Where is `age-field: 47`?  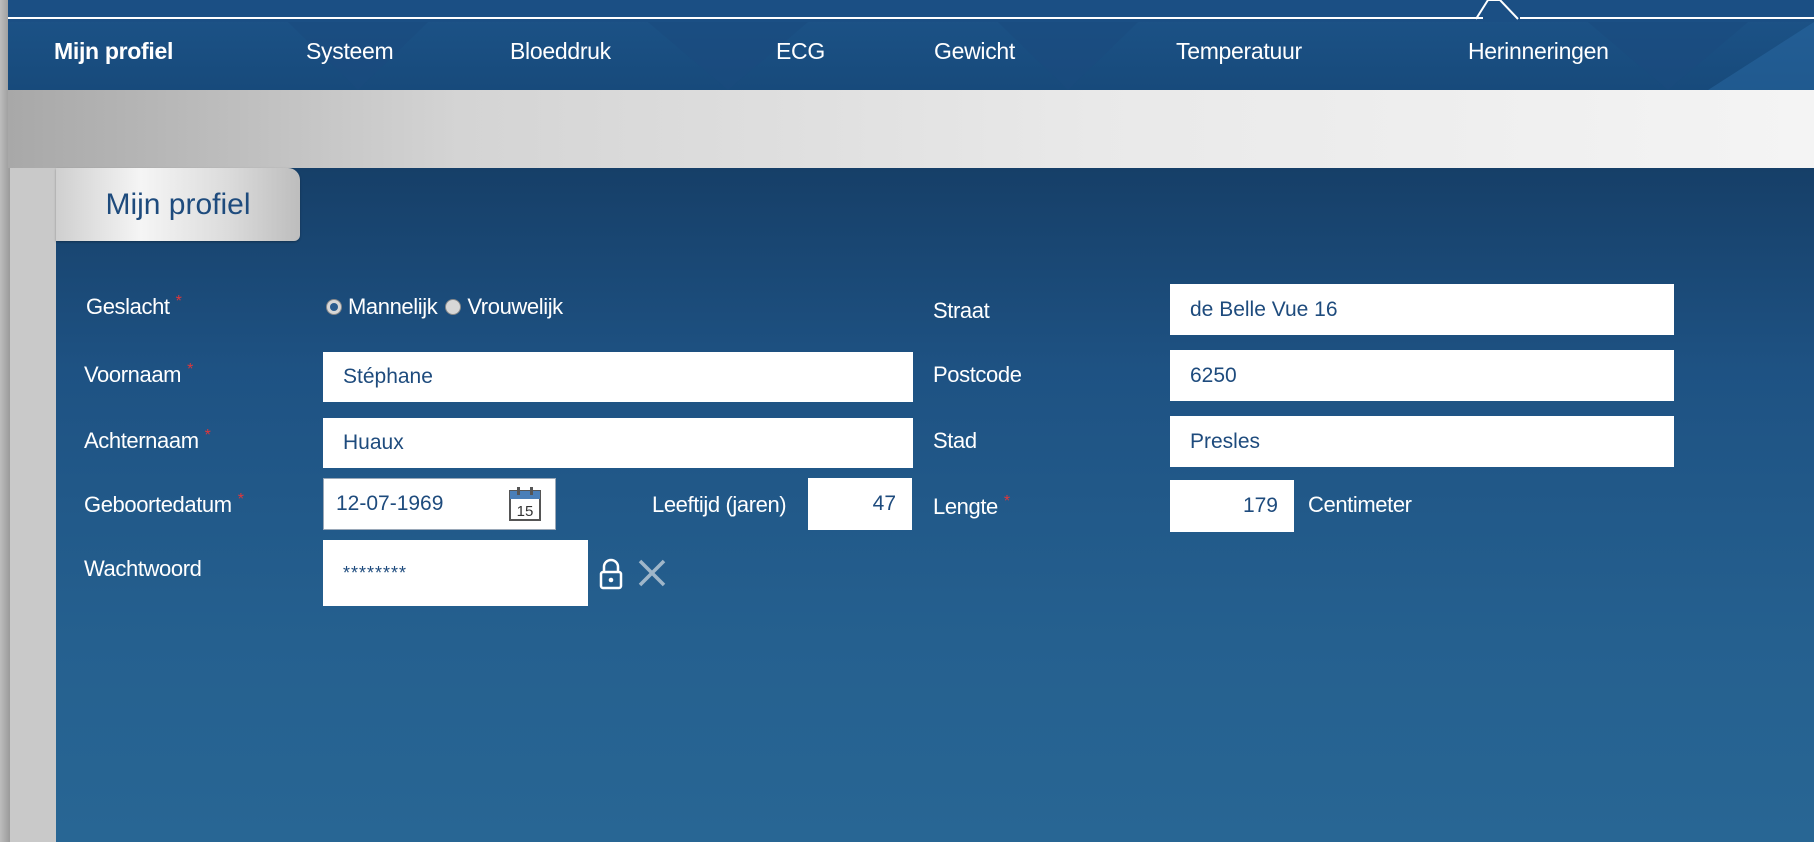 age-field: 47 is located at coordinates (860, 504).